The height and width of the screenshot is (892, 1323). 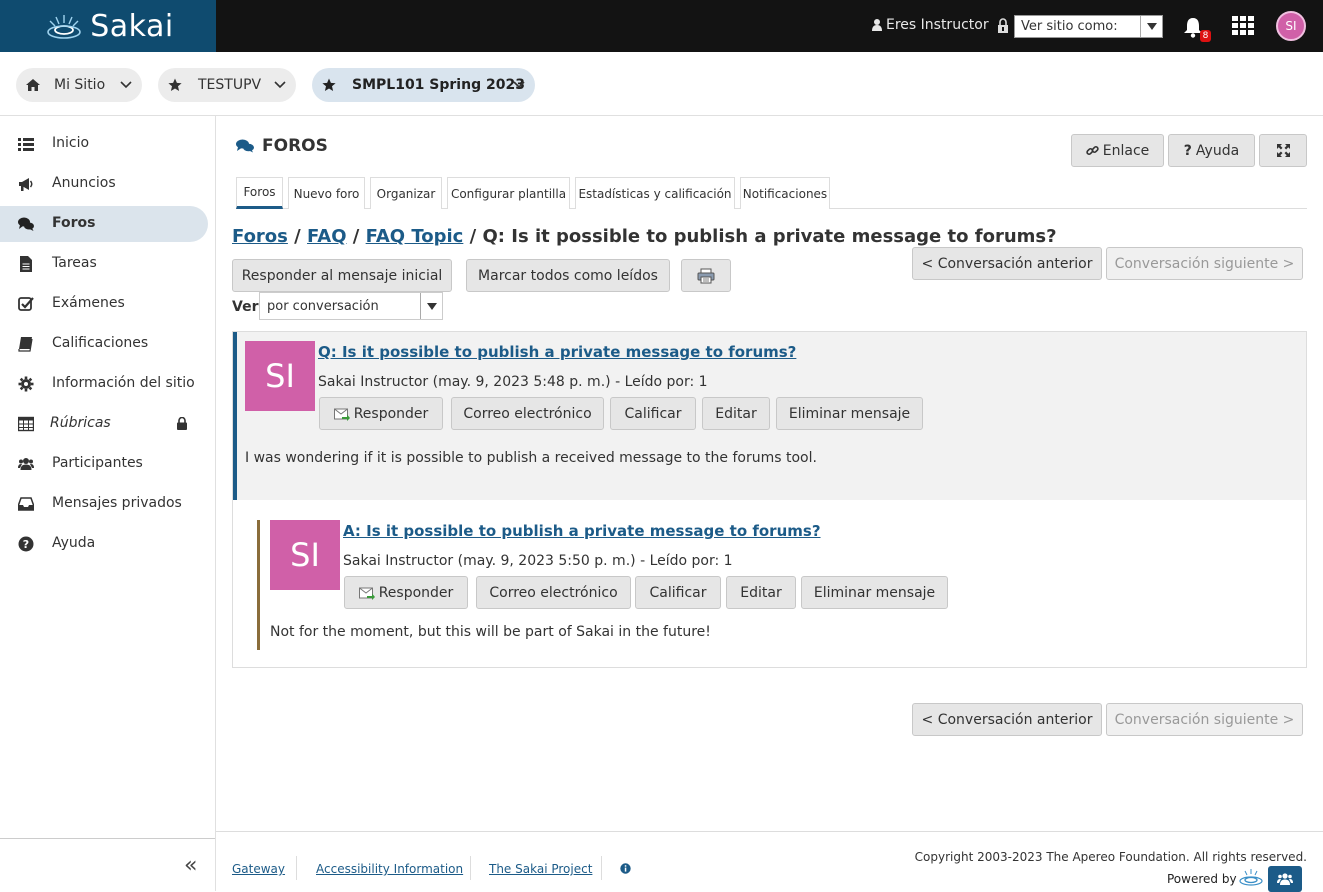 What do you see at coordinates (258, 869) in the screenshot?
I see `footer-link-gateway: Gateway` at bounding box center [258, 869].